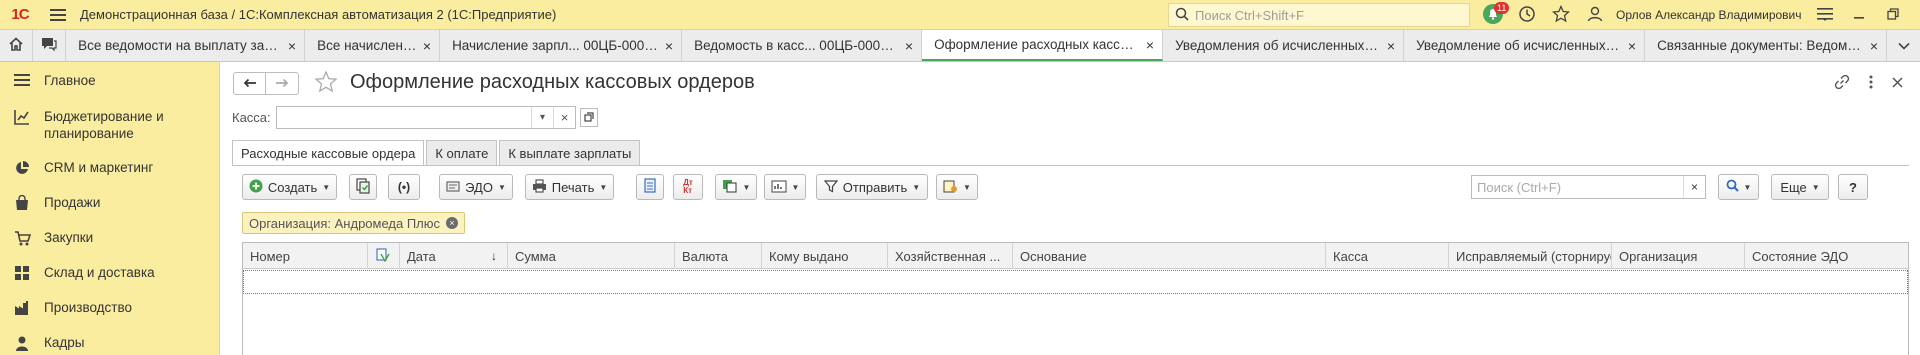 The height and width of the screenshot is (355, 1920). Describe the element at coordinates (736, 187) in the screenshot. I see `create-based-on-button: ▼` at that location.